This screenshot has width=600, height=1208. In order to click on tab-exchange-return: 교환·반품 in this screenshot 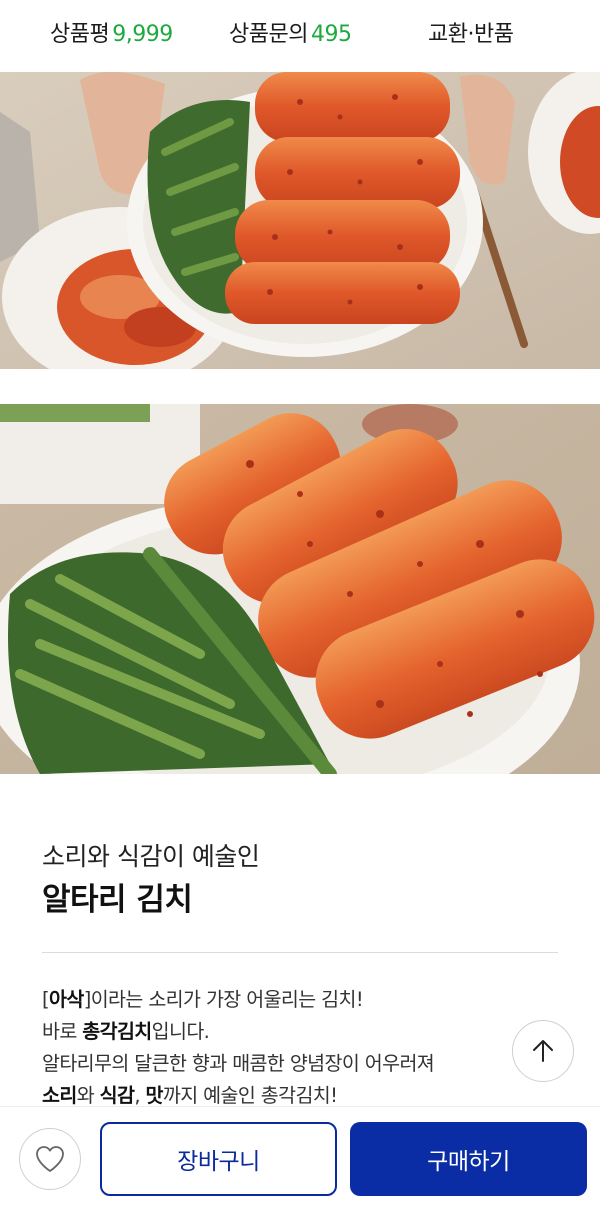, I will do `click(471, 35)`.